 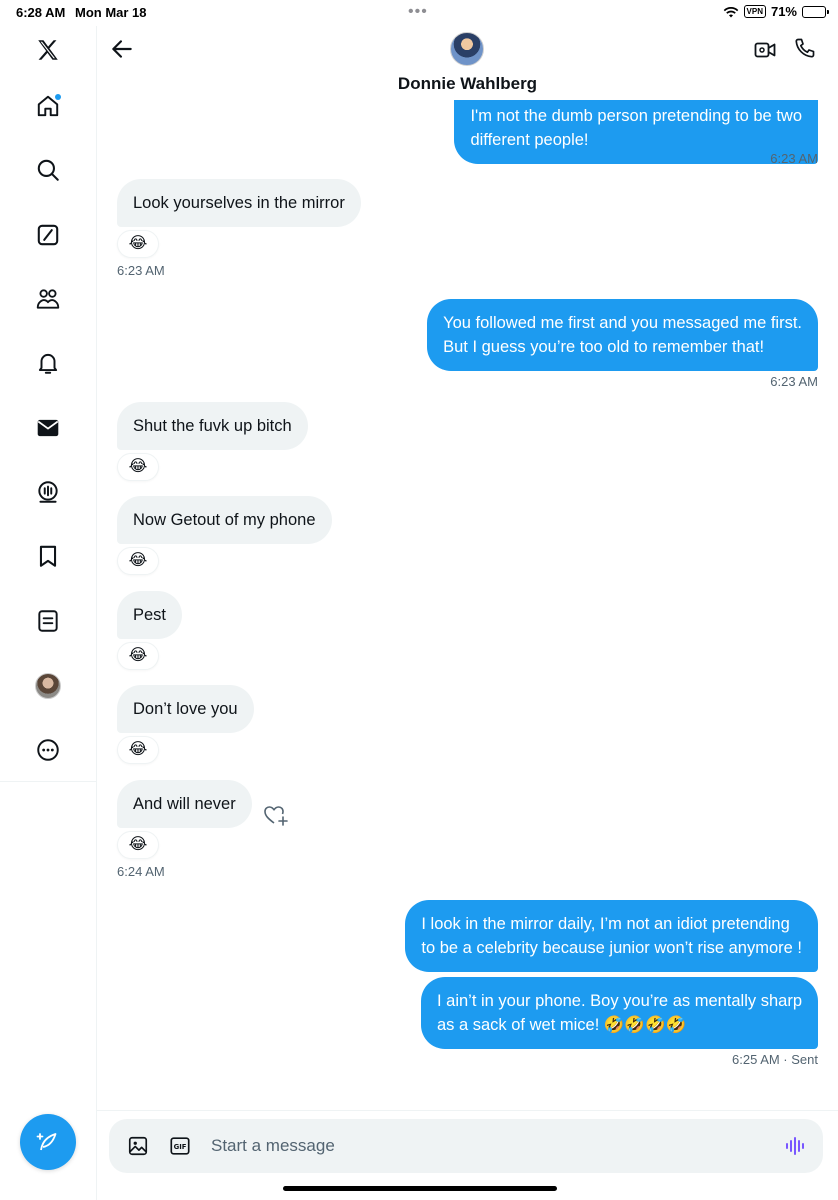 I want to click on add-reaction-icon, so click(x=276, y=815).